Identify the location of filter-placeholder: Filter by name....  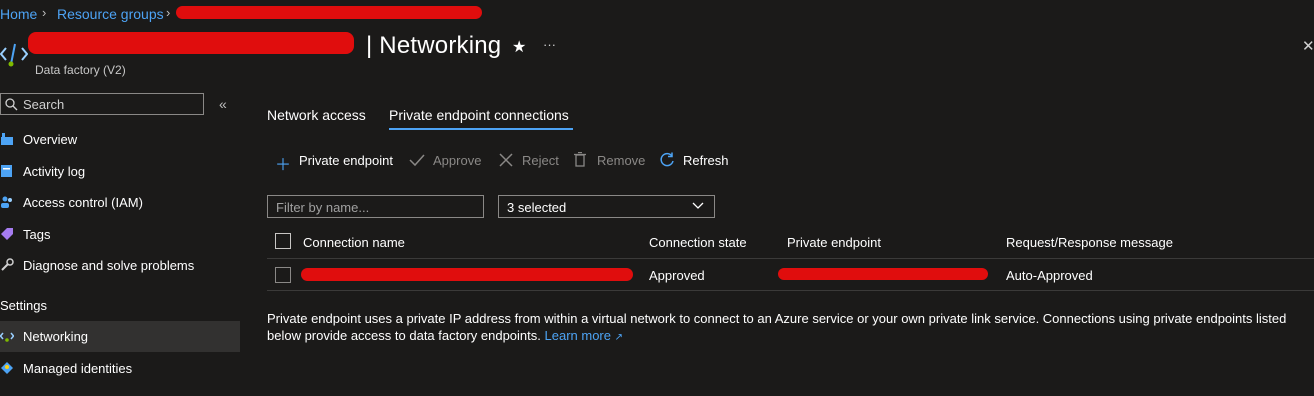
(323, 207).